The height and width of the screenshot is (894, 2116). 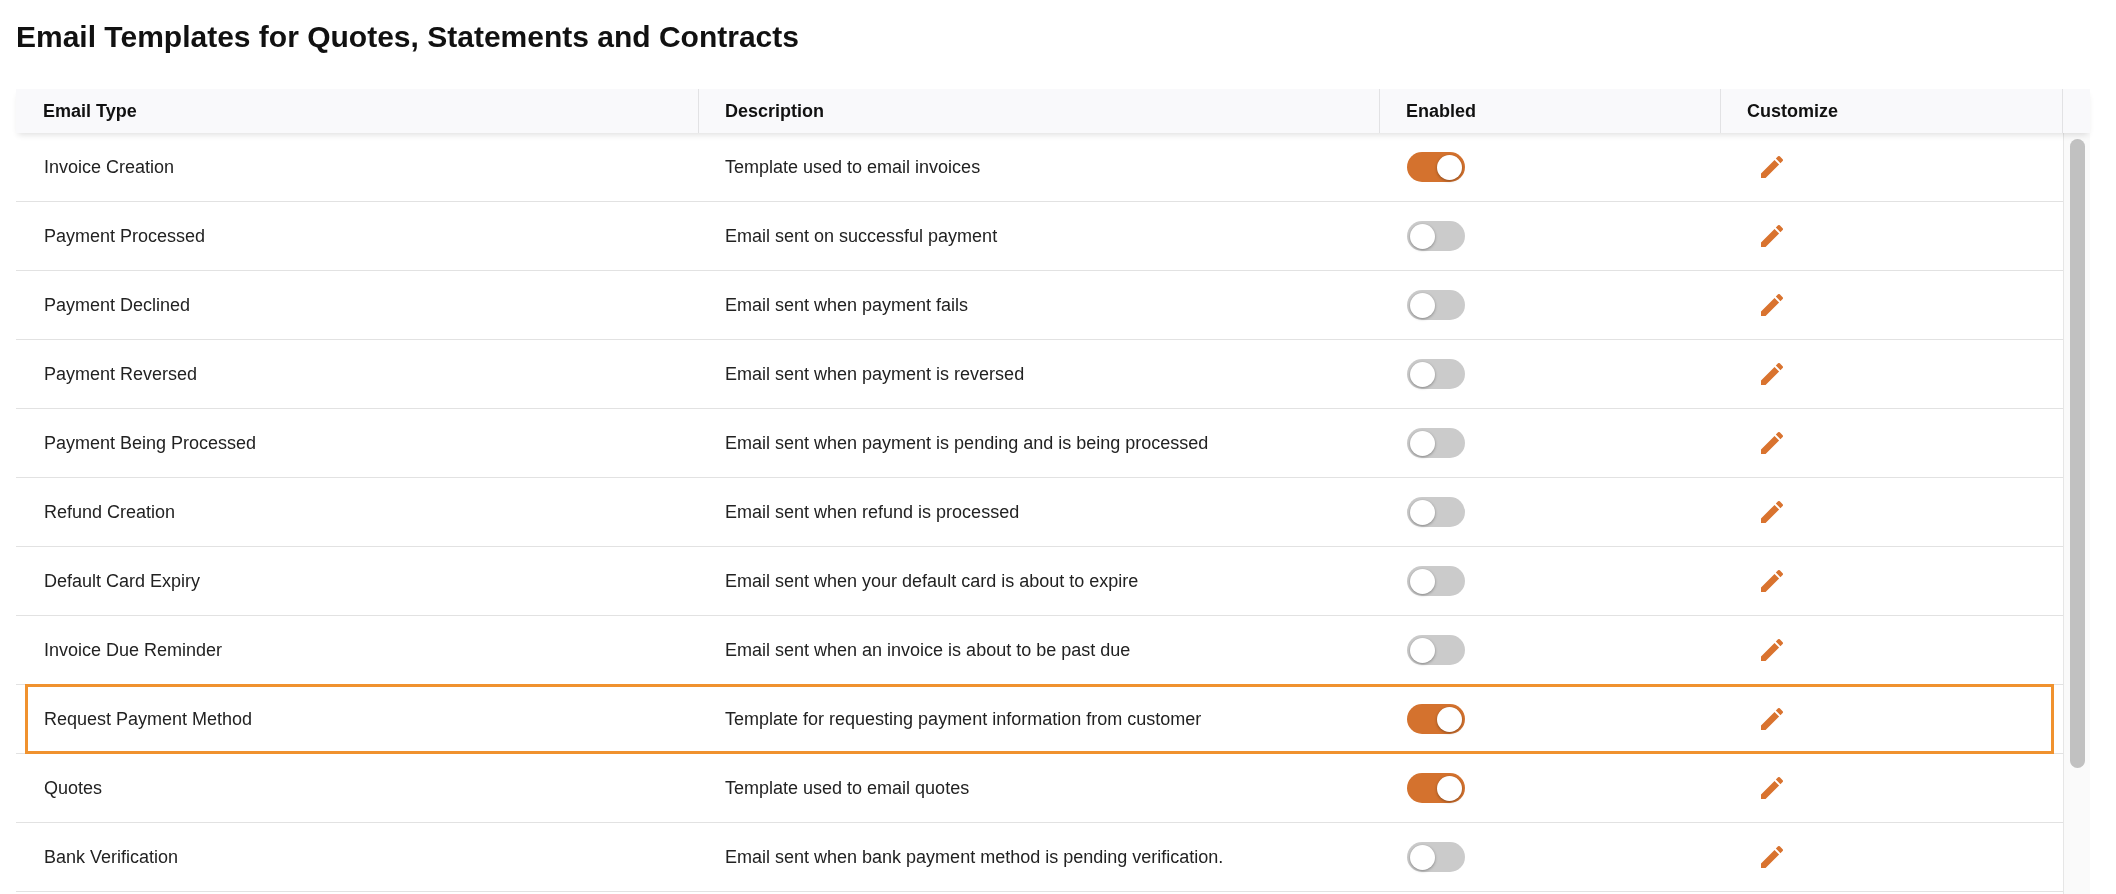 What do you see at coordinates (150, 442) in the screenshot?
I see `email-type-label: Payment Being Processed` at bounding box center [150, 442].